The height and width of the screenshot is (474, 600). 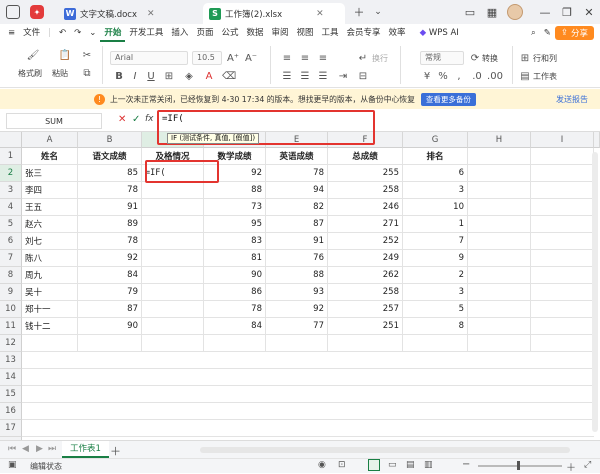 What do you see at coordinates (322, 465) in the screenshot?
I see `eye-icon: ◉` at bounding box center [322, 465].